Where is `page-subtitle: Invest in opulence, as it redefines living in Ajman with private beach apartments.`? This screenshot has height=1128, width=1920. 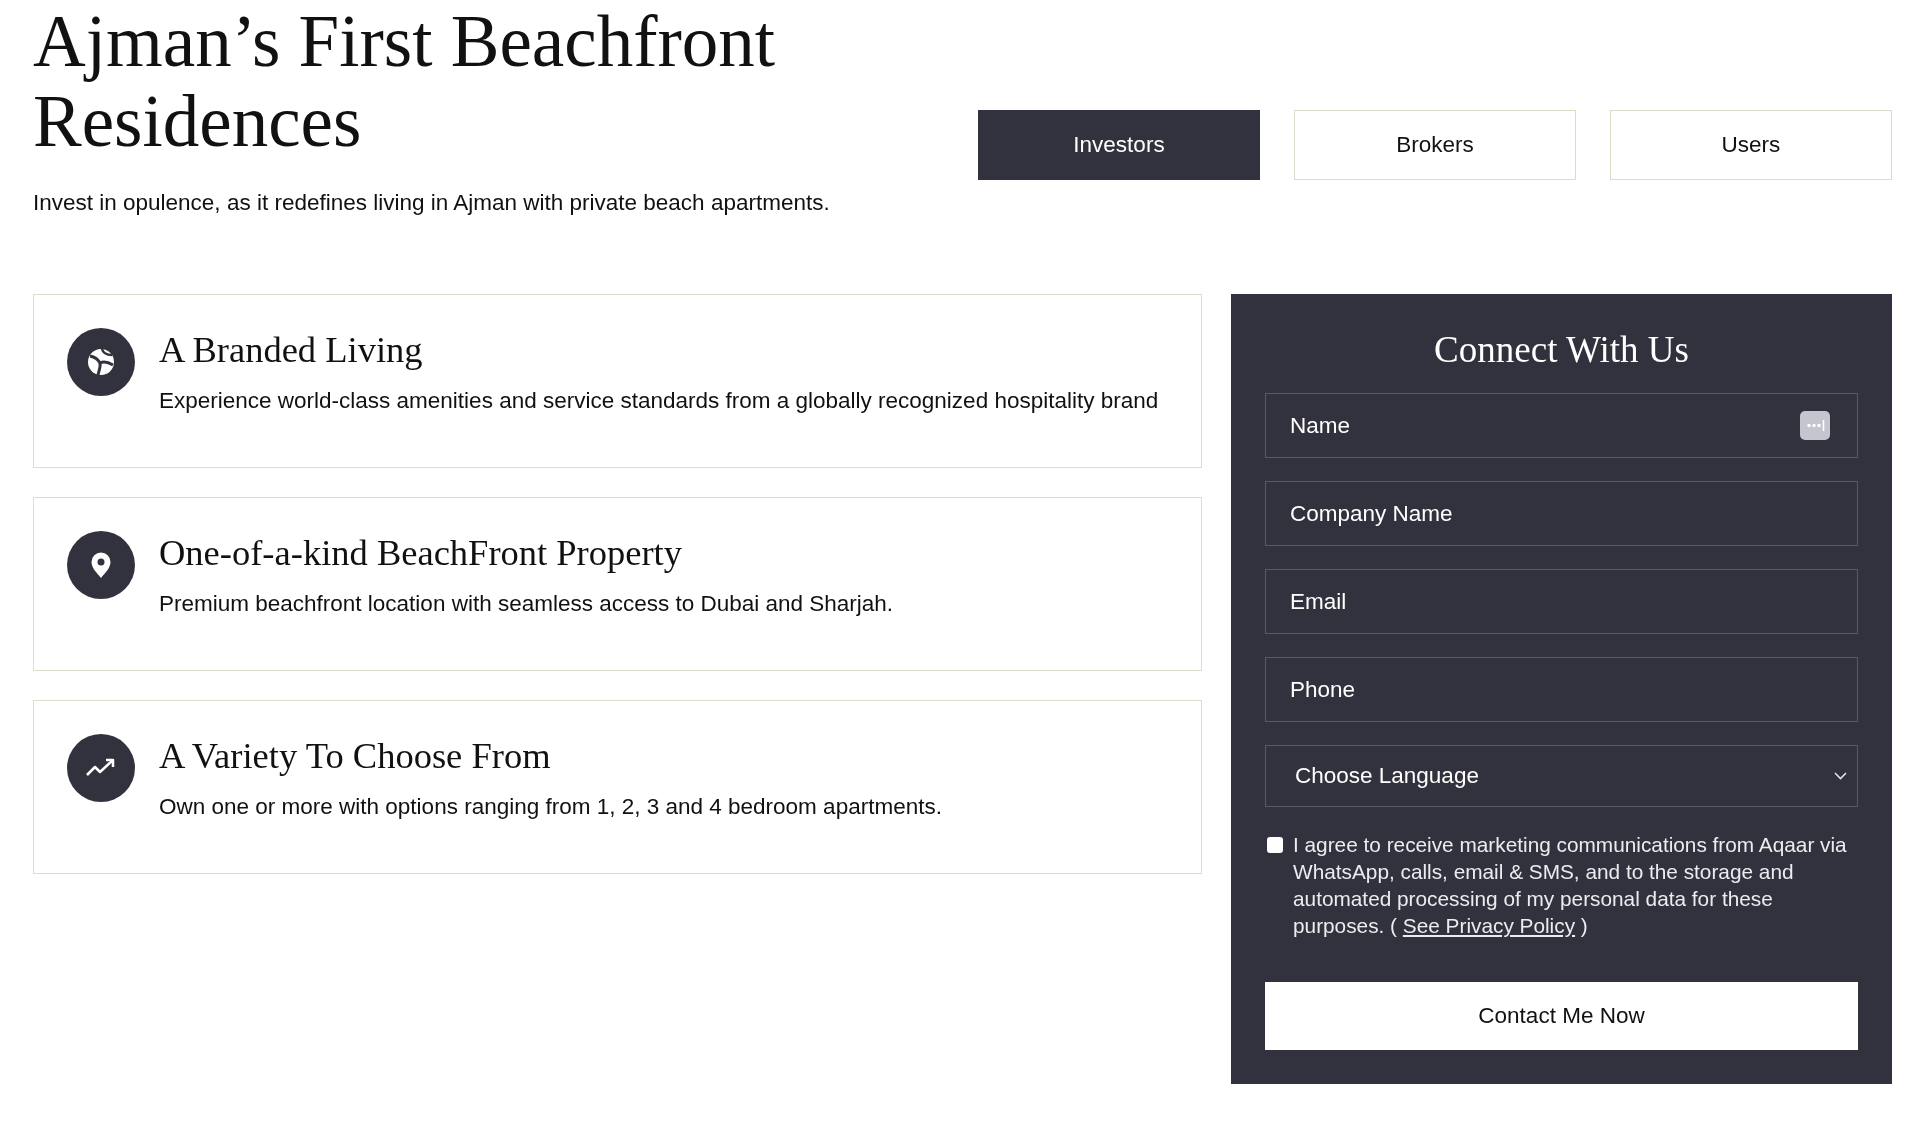 page-subtitle: Invest in opulence, as it redefines living in Ajman with private beach apartments. is located at coordinates (432, 203).